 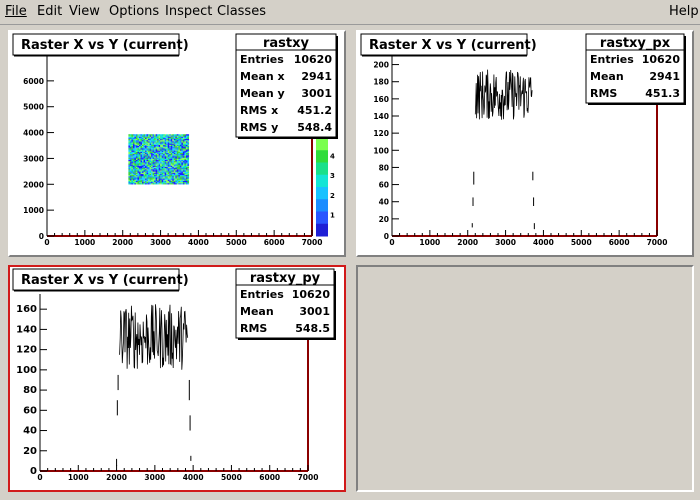 I want to click on menu-inspect: Inspect, so click(x=188, y=11).